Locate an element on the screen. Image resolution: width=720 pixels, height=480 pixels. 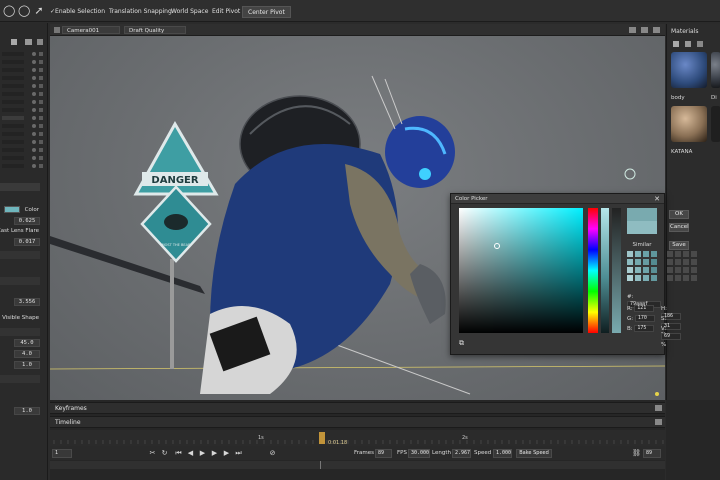
length-field: 2.967 is located at coordinates (461, 453).